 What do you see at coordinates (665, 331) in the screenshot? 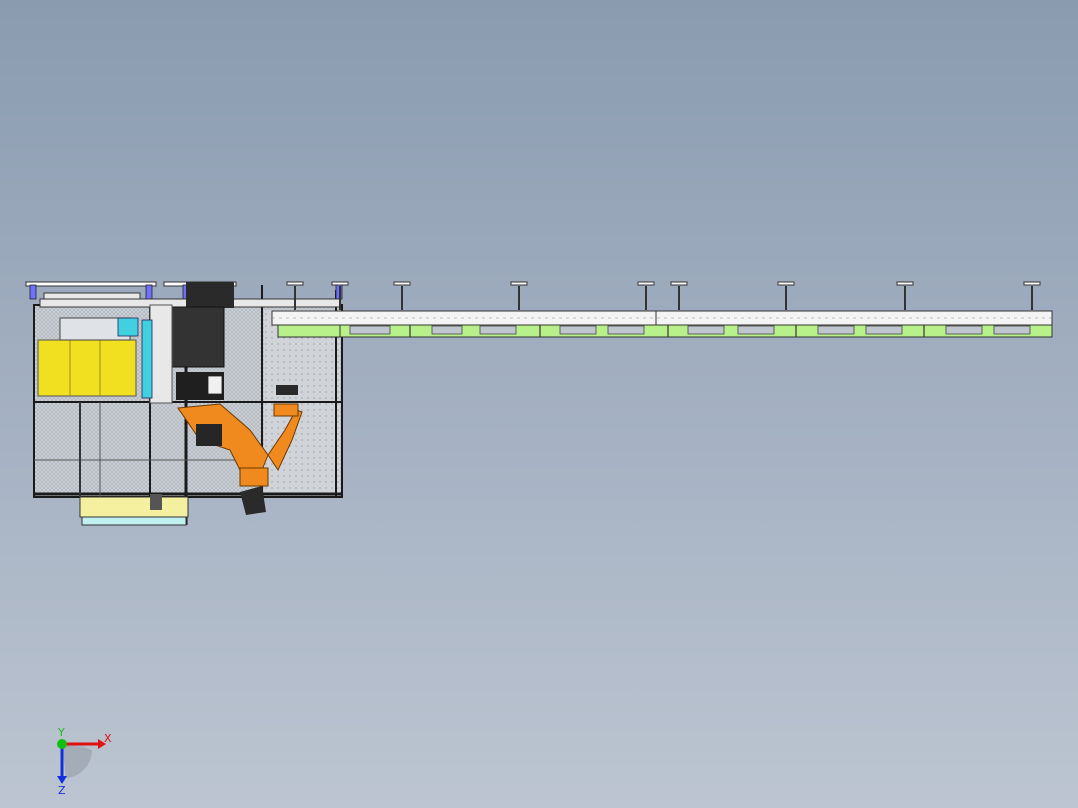
I see `conveyor-bed` at bounding box center [665, 331].